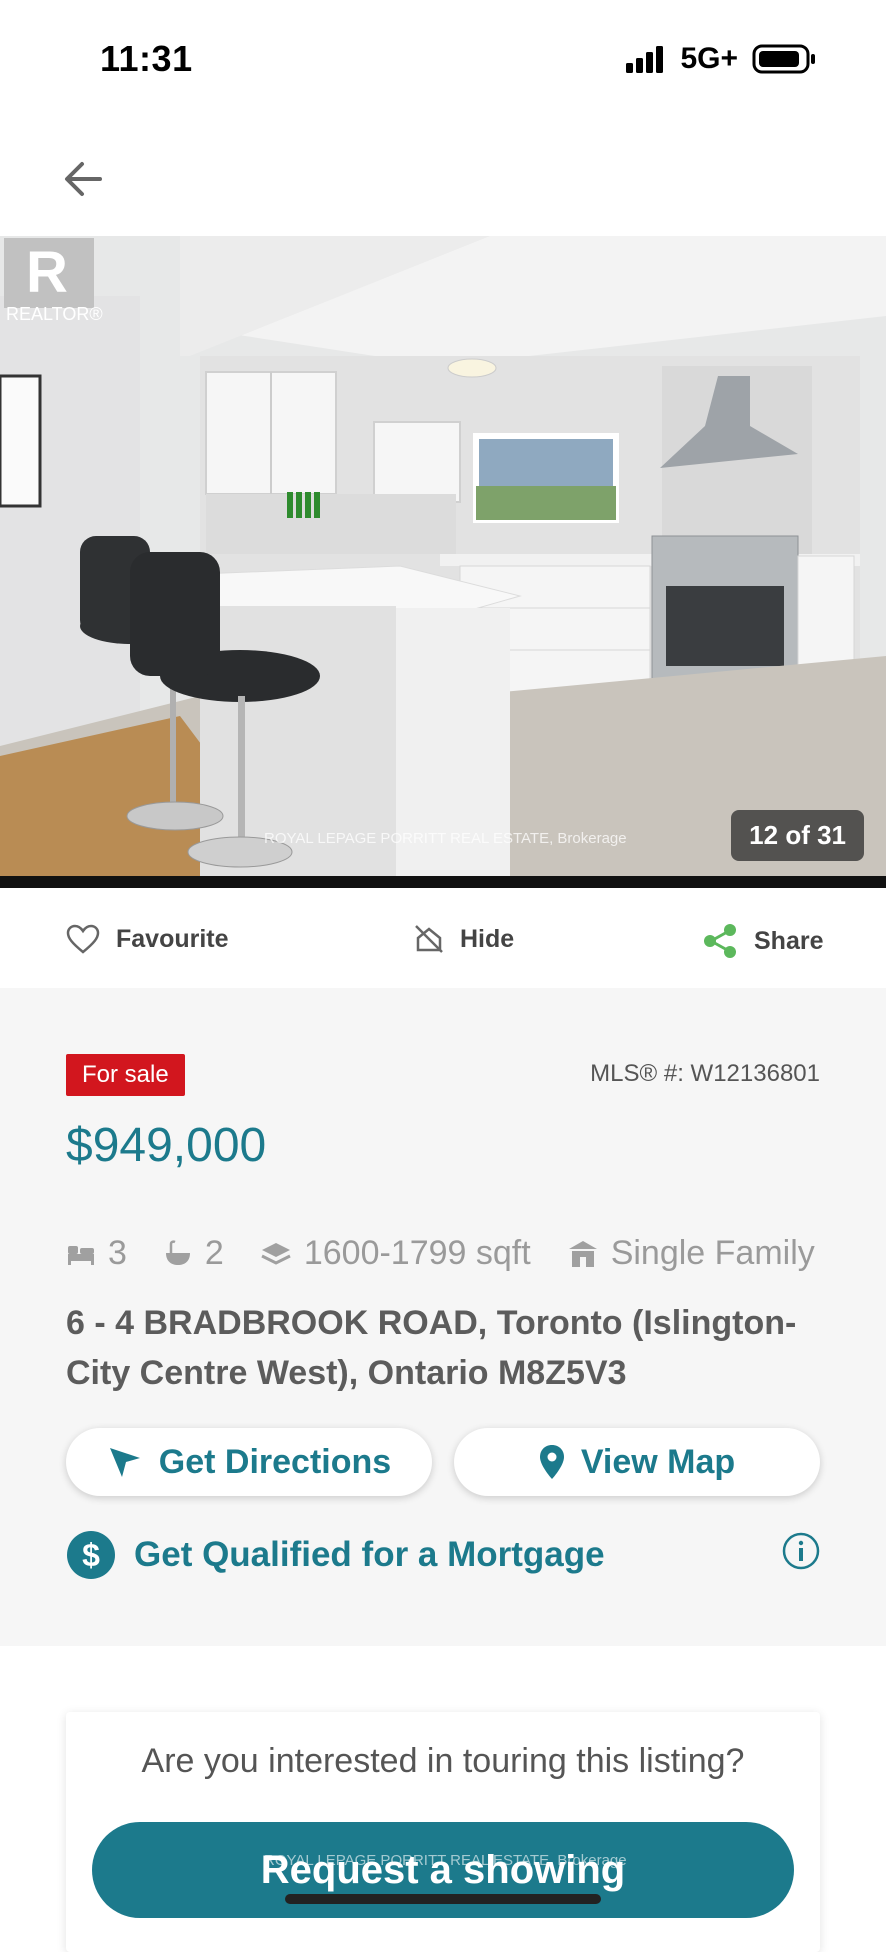 Image resolution: width=886 pixels, height=1952 pixels. What do you see at coordinates (720, 941) in the screenshot?
I see `share-icon` at bounding box center [720, 941].